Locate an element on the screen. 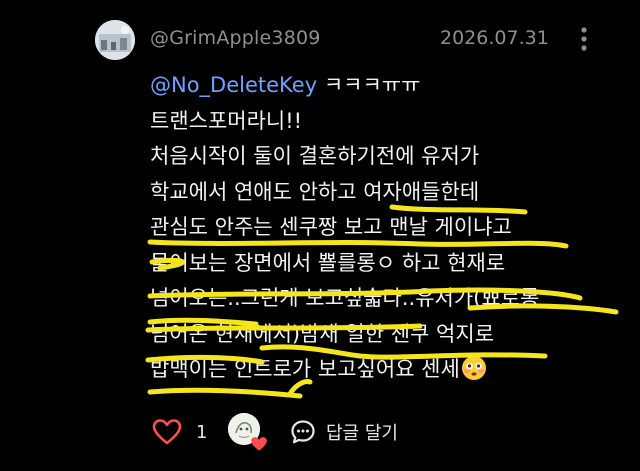 This screenshot has width=640, height=471. reply-button: 답글 달기 is located at coordinates (344, 432).